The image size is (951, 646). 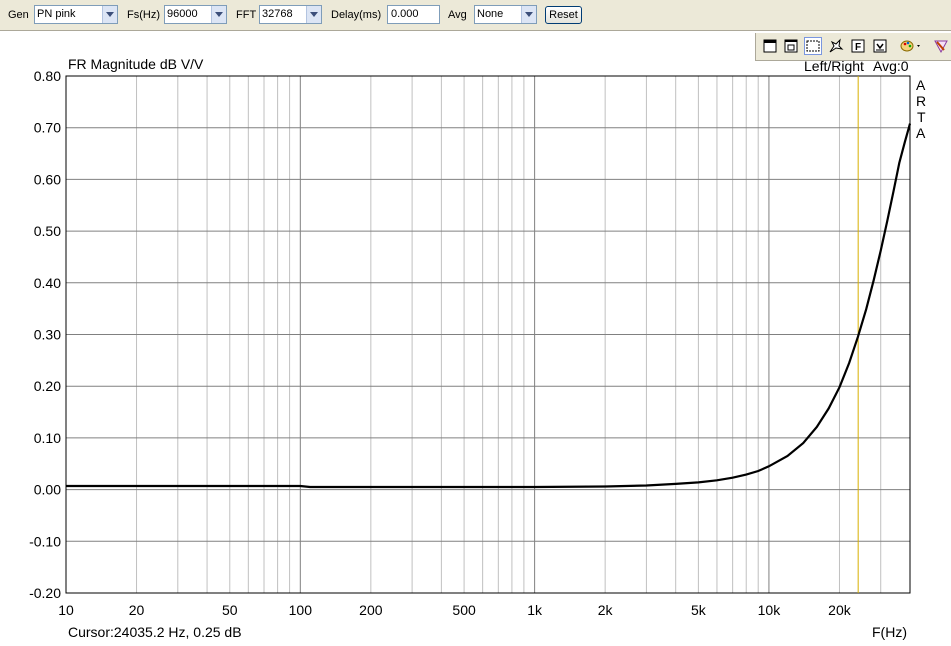 I want to click on brand-letter: R, so click(x=921, y=101).